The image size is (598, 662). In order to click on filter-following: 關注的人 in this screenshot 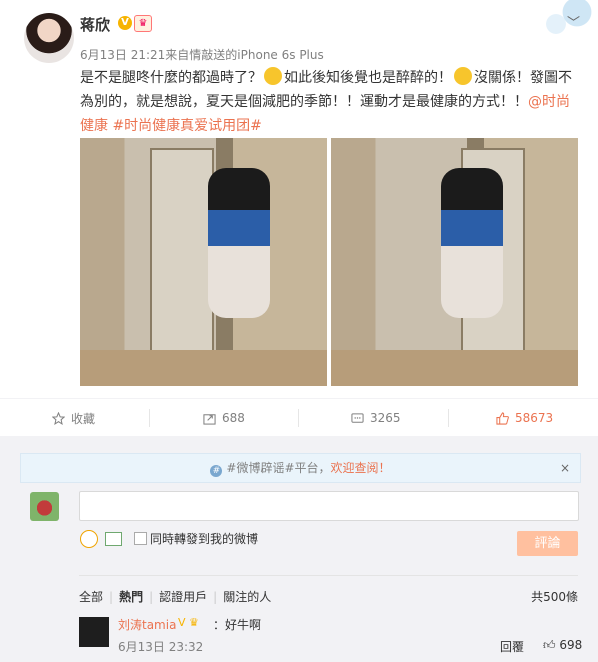, I will do `click(247, 597)`.